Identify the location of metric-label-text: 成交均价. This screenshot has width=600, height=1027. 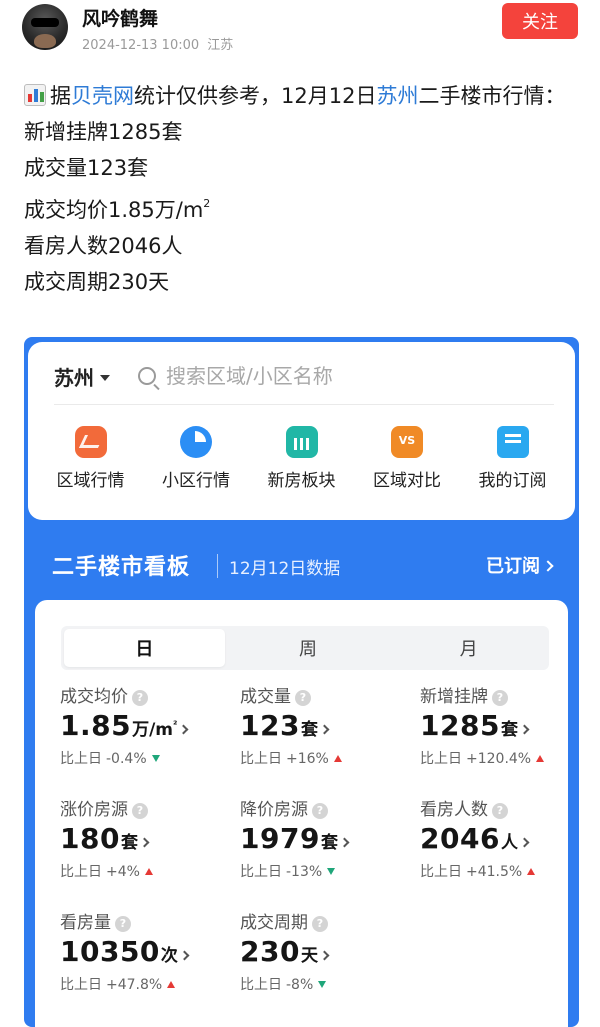
(94, 697).